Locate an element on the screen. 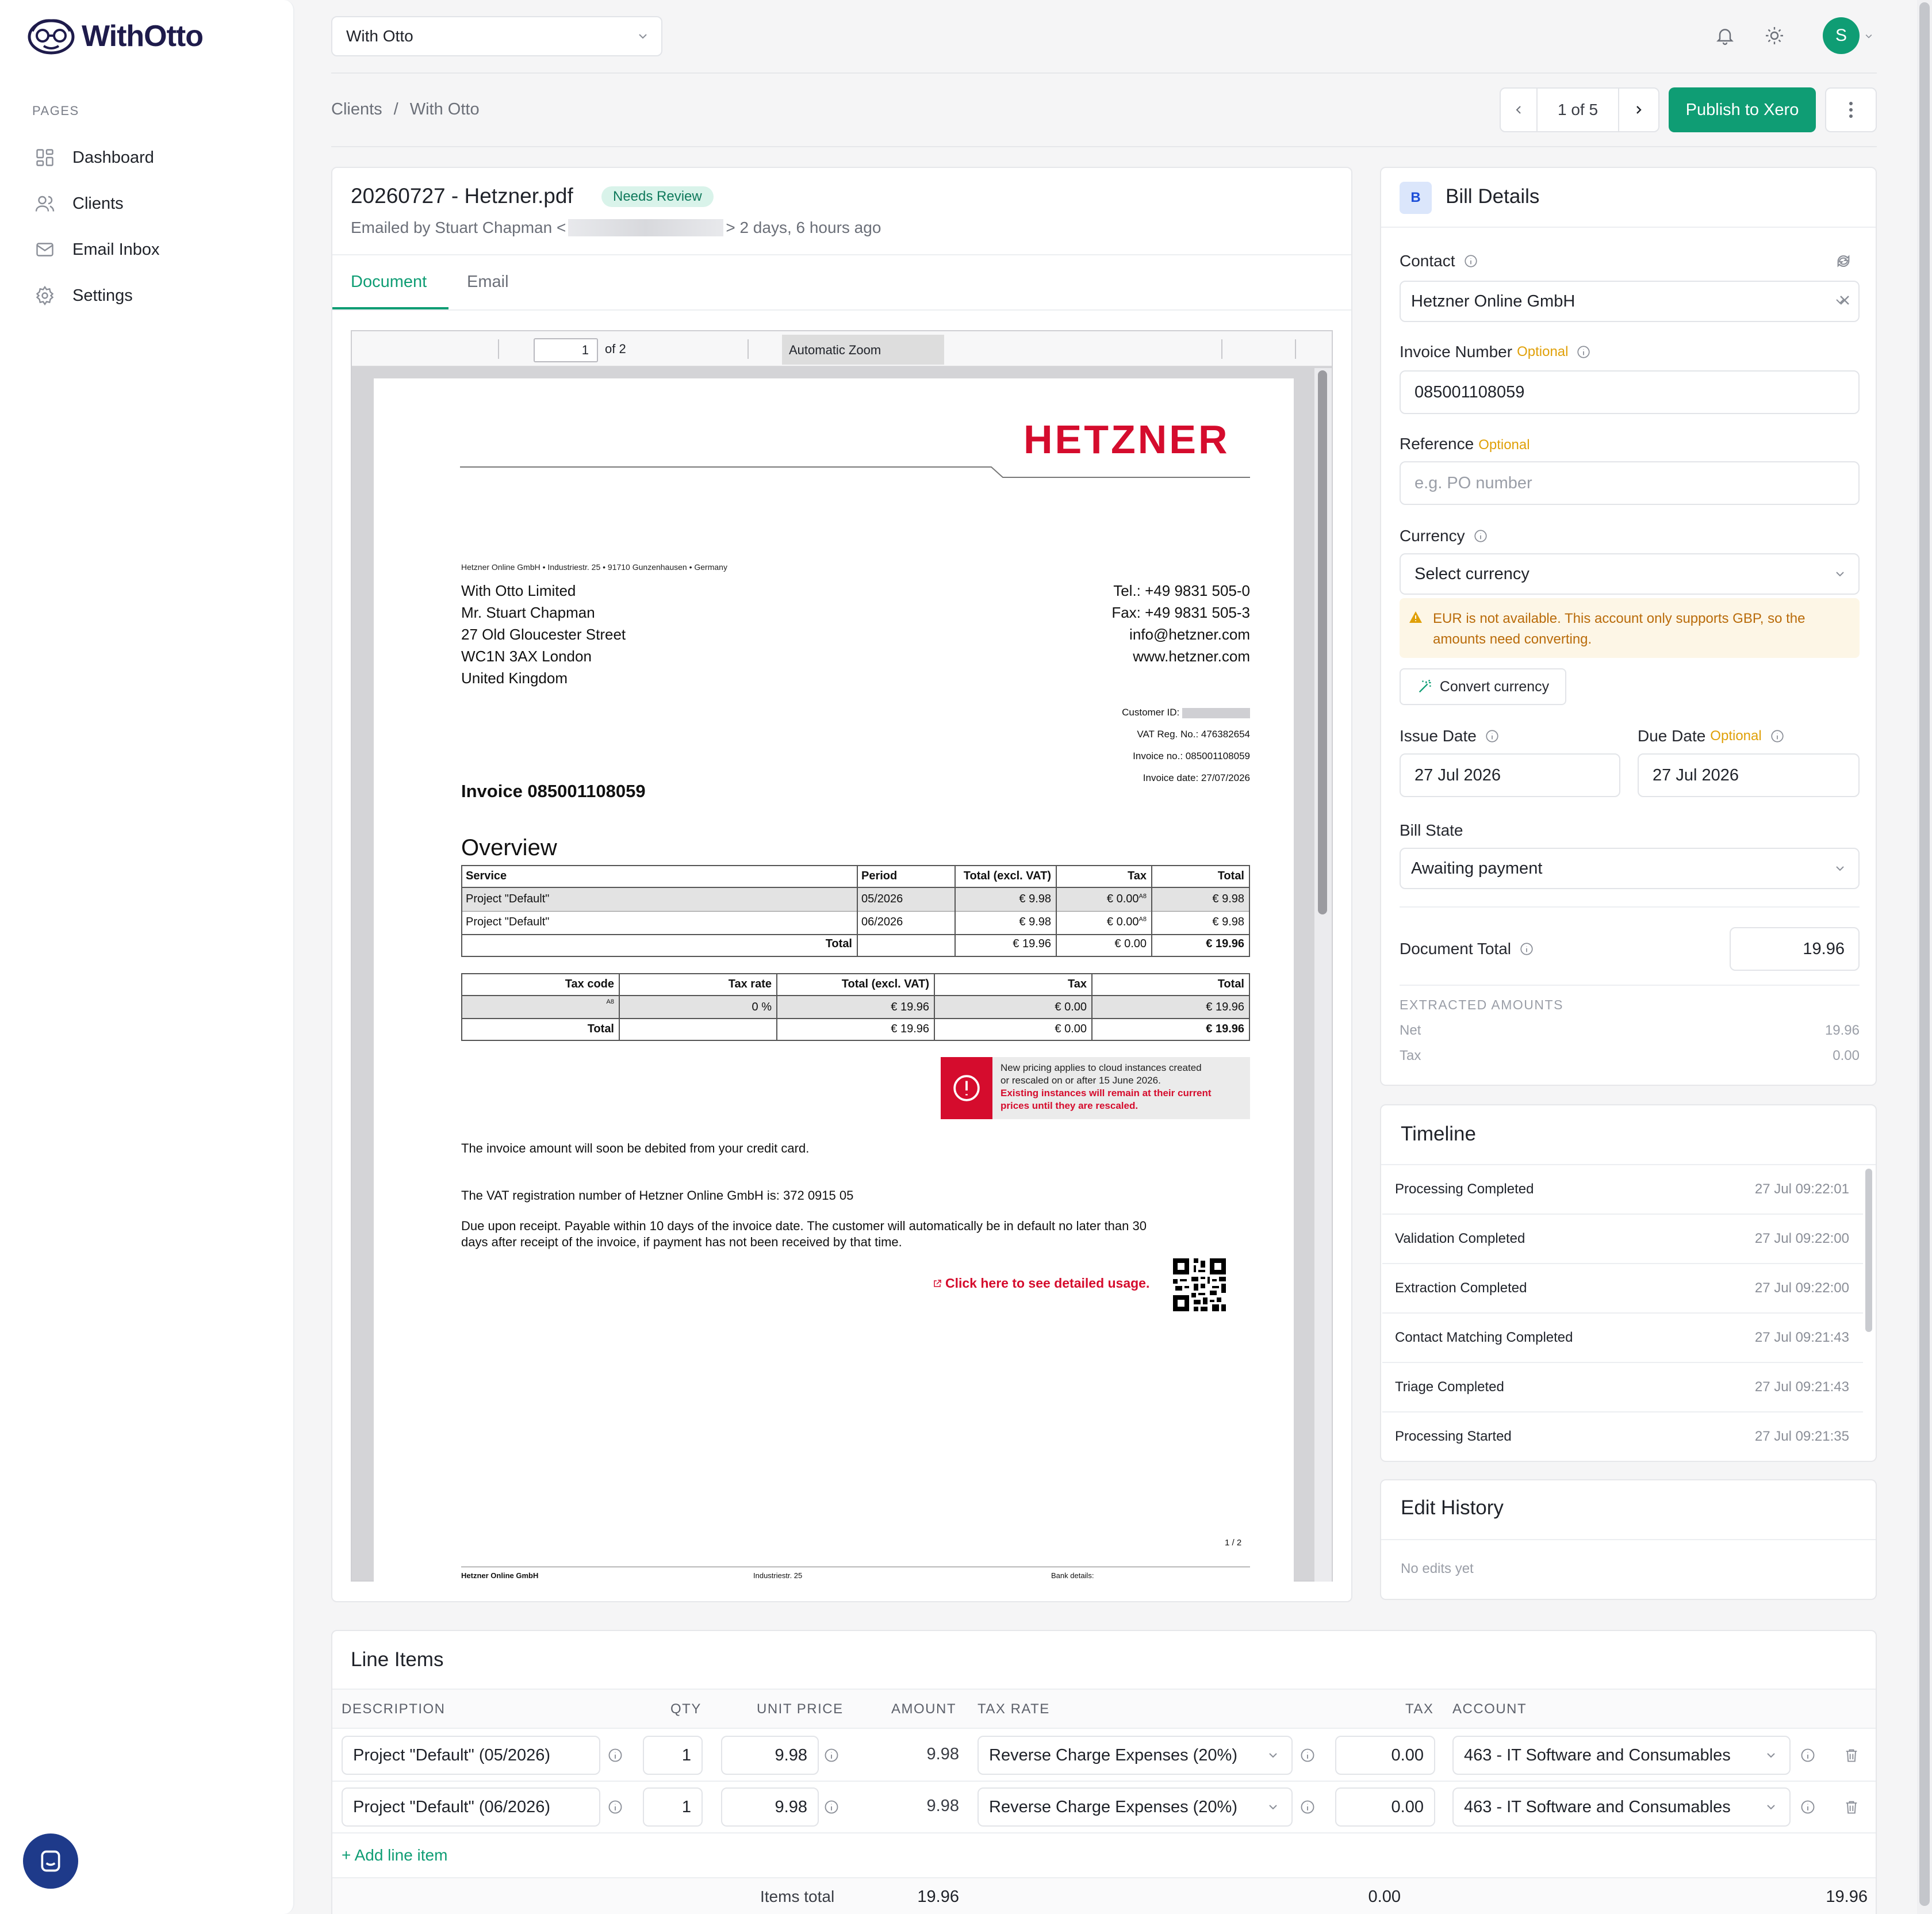 This screenshot has width=1932, height=1914. timeline-item: Processing Started 27 Jul 09:21:35 is located at coordinates (1622, 1436).